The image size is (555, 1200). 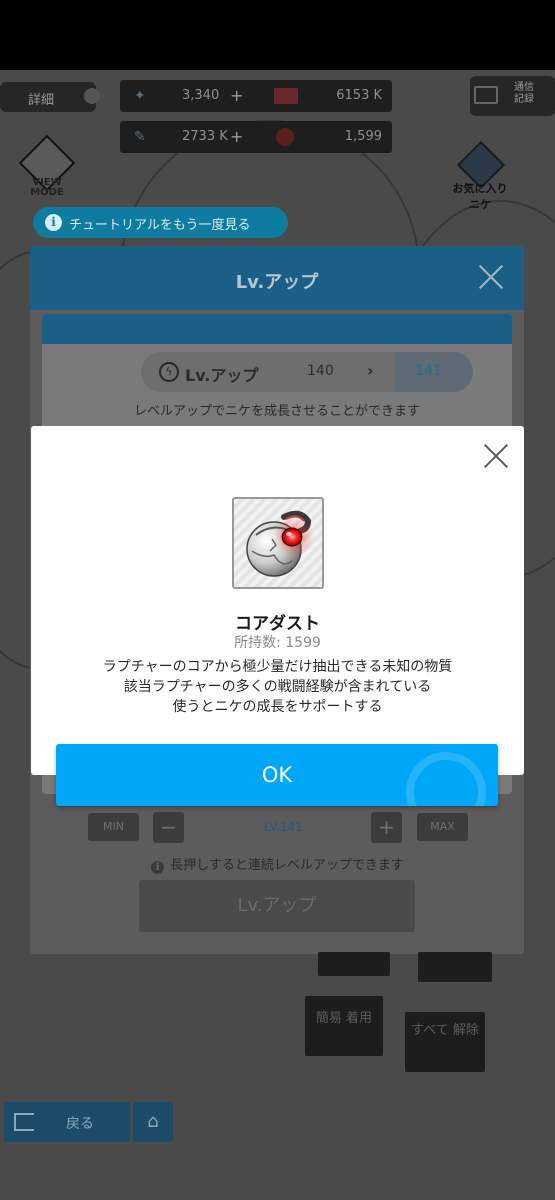 What do you see at coordinates (486, 95) in the screenshot?
I see `mail-icon` at bounding box center [486, 95].